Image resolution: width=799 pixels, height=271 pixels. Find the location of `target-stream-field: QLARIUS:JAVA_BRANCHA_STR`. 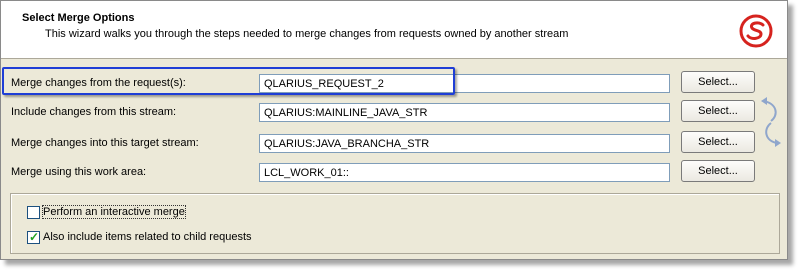

target-stream-field: QLARIUS:JAVA_BRANCHA_STR is located at coordinates (464, 143).